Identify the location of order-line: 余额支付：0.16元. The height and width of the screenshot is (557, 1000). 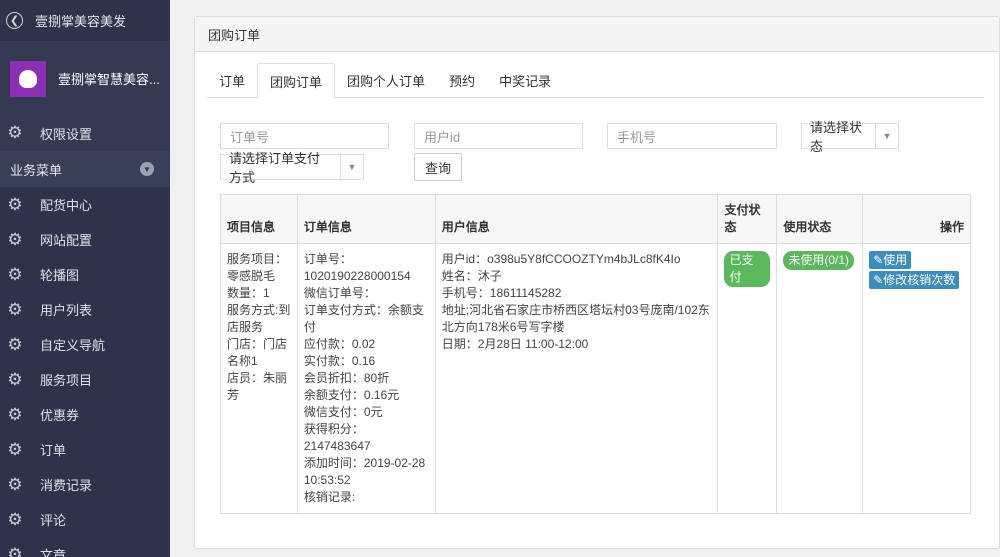
(351, 395).